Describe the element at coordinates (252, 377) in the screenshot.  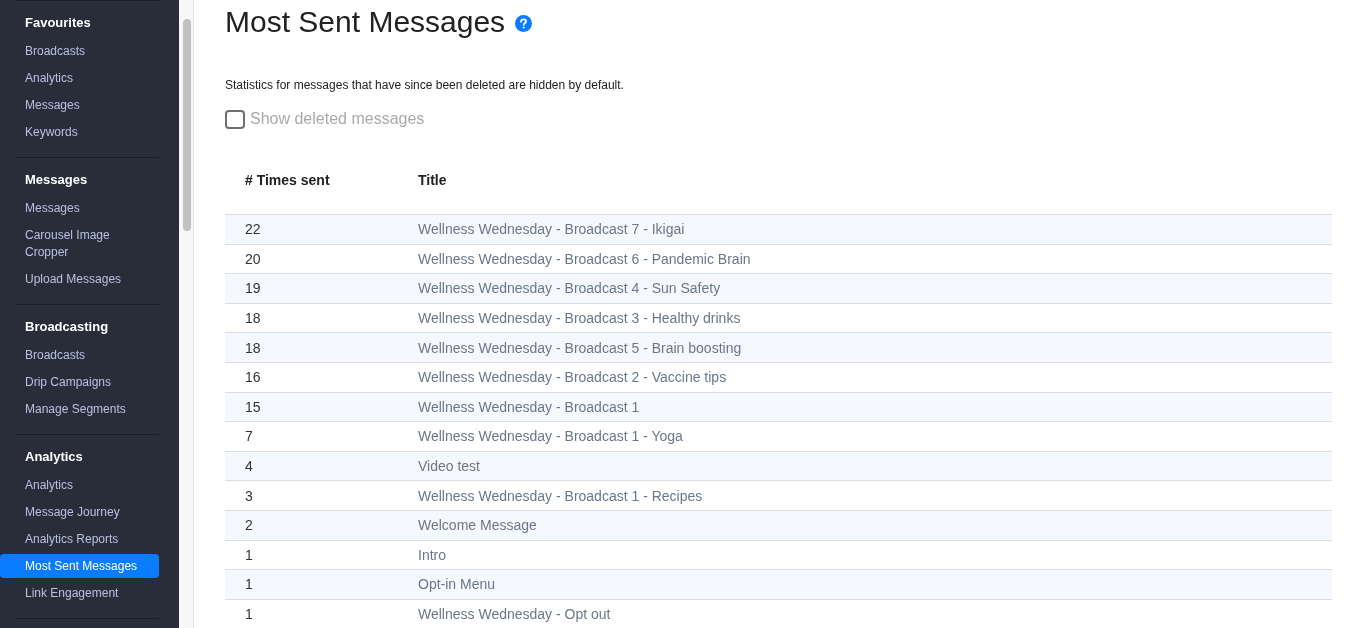
I see `times-sent-cell-text: 16` at that location.